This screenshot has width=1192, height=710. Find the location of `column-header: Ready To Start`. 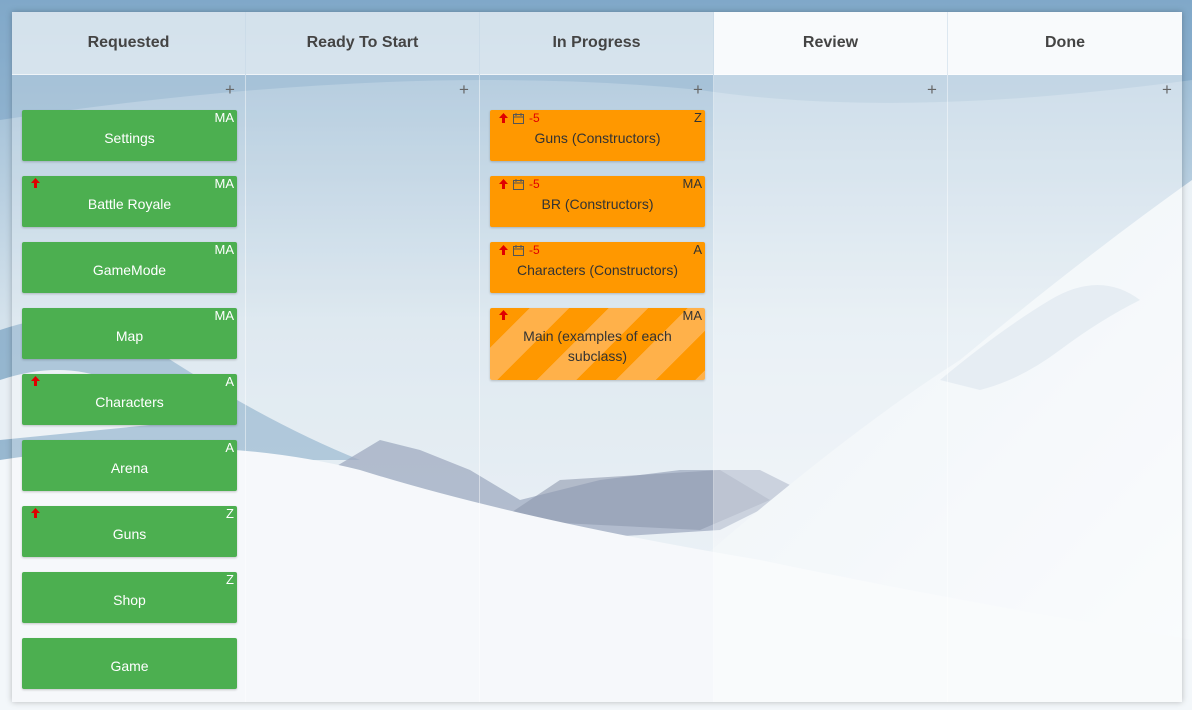

column-header: Ready To Start is located at coordinates (362, 43).